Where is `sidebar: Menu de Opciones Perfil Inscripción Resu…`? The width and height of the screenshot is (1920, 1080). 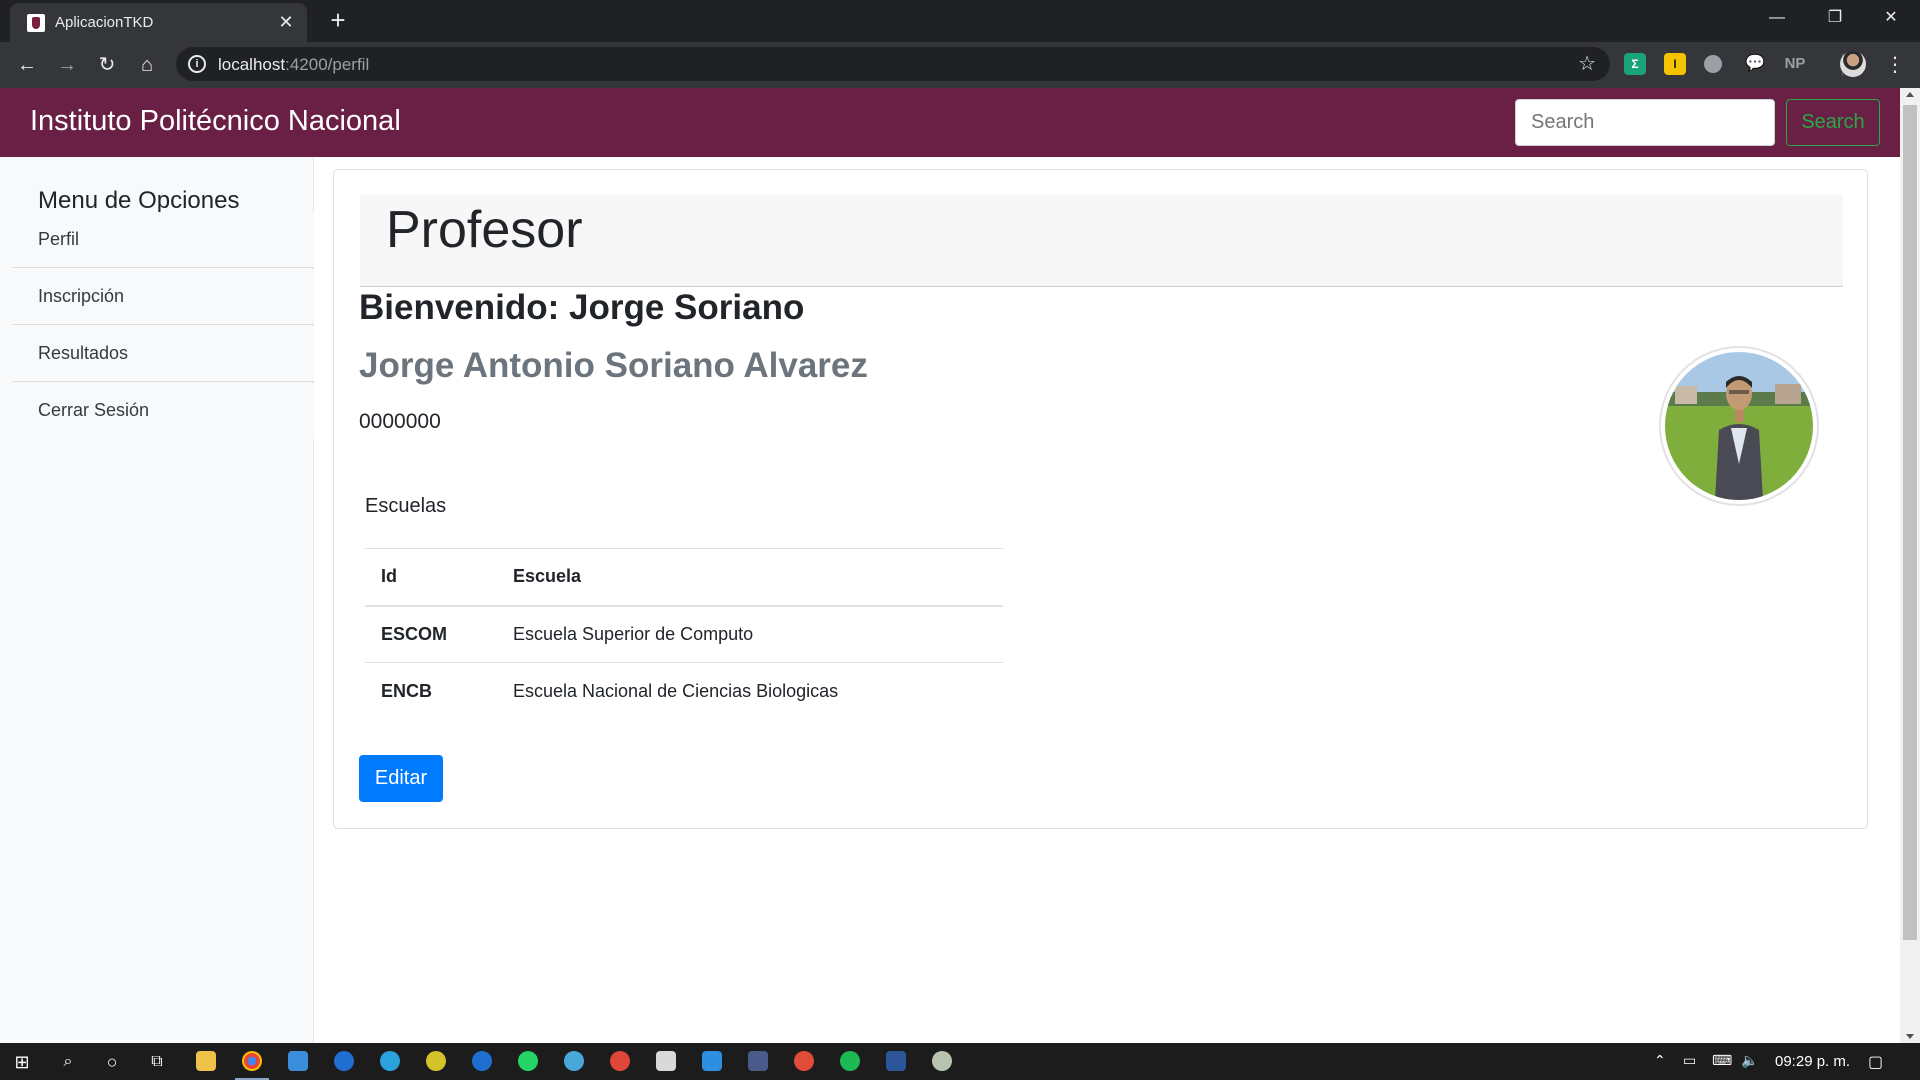 sidebar: Menu de Opciones Perfil Inscripción Resu… is located at coordinates (157, 600).